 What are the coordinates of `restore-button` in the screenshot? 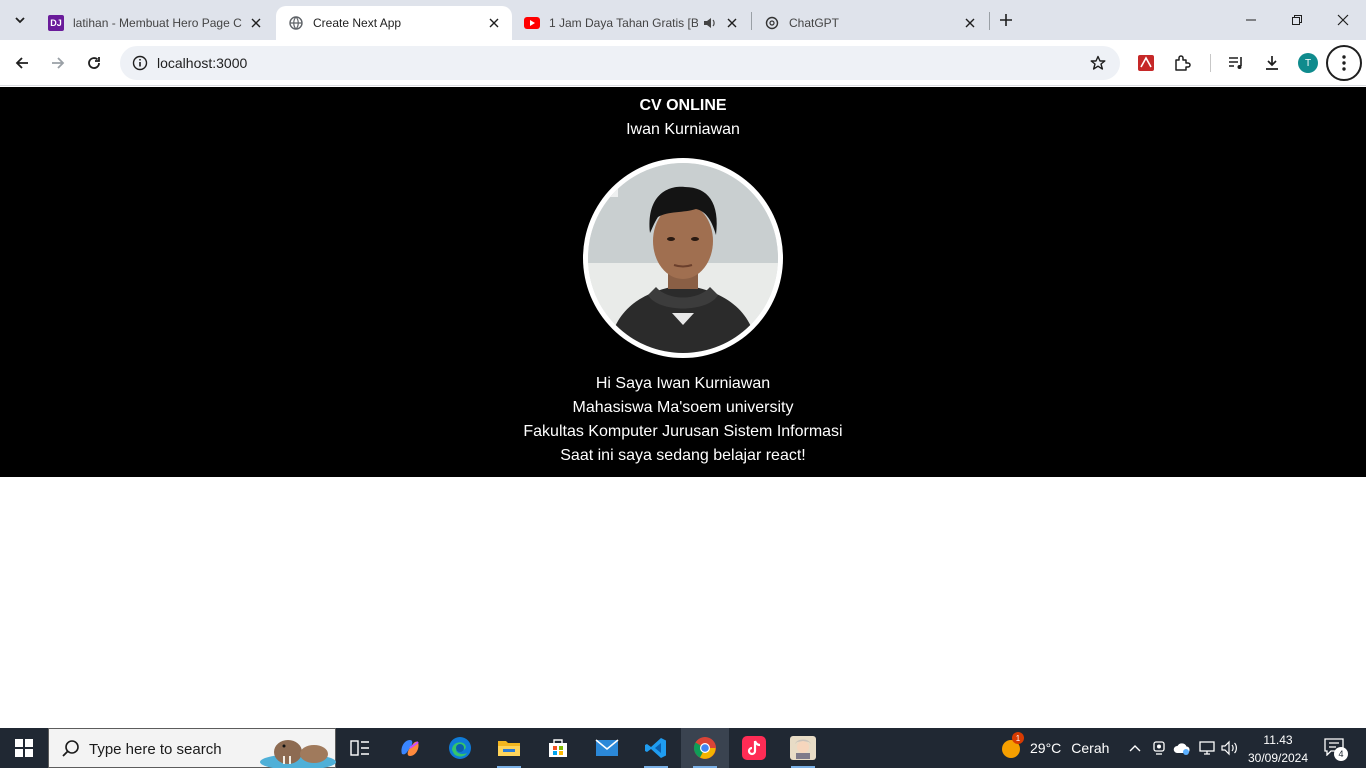 It's located at (1297, 20).